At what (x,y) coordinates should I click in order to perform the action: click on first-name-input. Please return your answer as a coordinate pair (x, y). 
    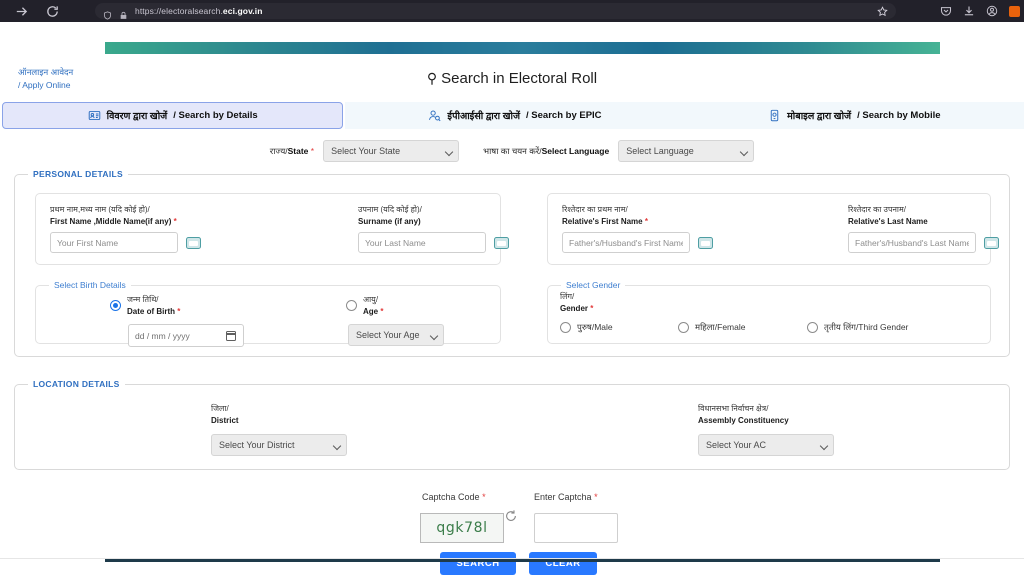
    Looking at the image, I should click on (114, 242).